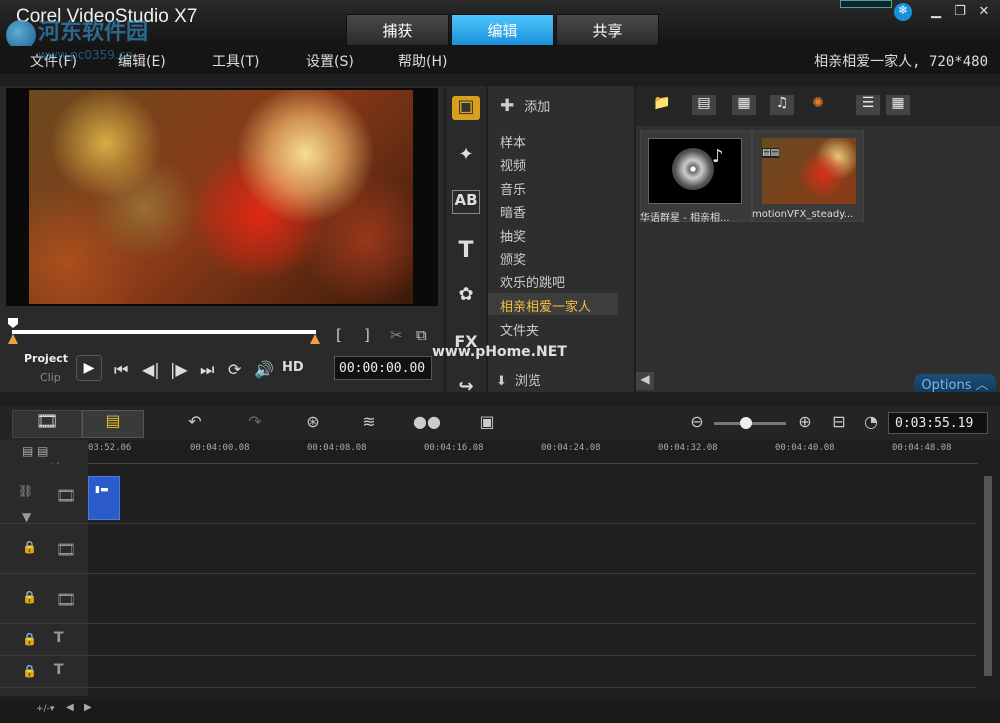 The width and height of the screenshot is (1000, 723). What do you see at coordinates (922, 448) in the screenshot?
I see `ruler-tick: 00:04:48.08` at bounding box center [922, 448].